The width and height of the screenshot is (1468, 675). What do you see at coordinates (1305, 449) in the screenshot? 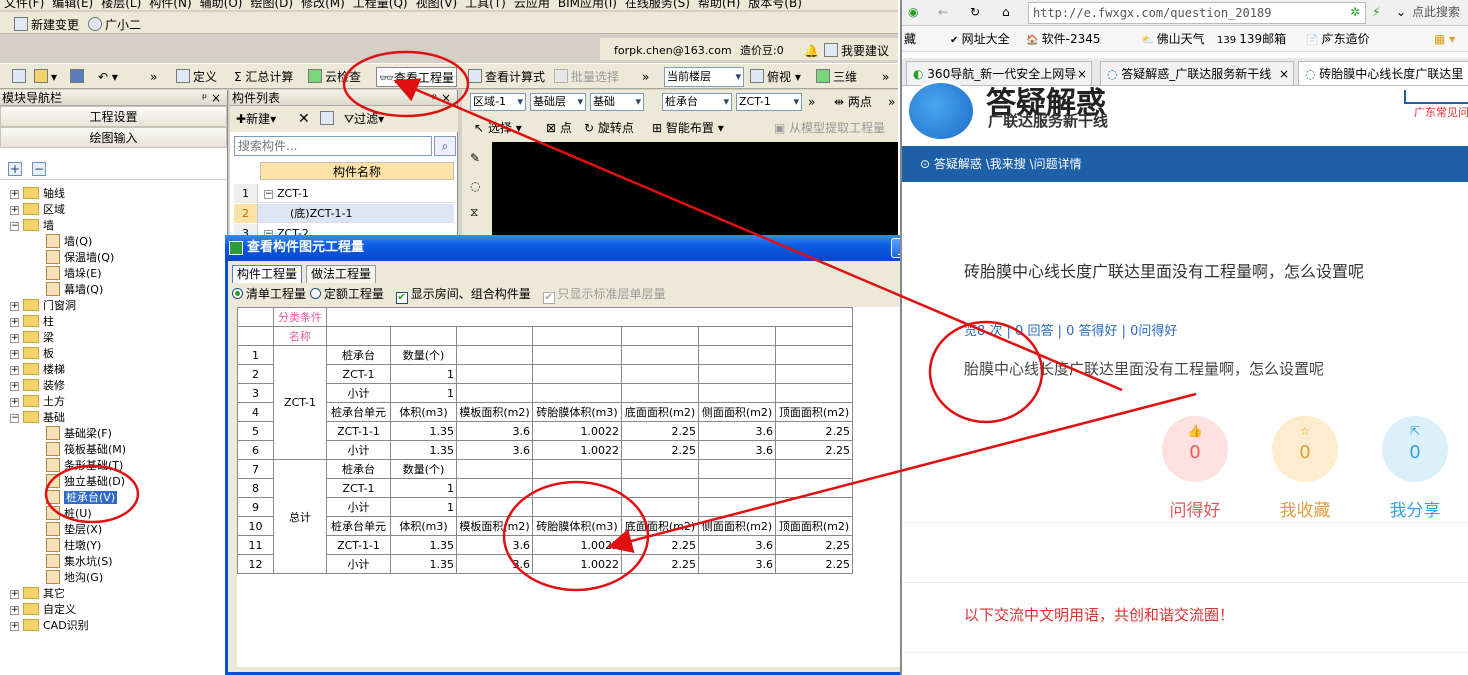
I see `favorite-button: ☆ 0` at bounding box center [1305, 449].